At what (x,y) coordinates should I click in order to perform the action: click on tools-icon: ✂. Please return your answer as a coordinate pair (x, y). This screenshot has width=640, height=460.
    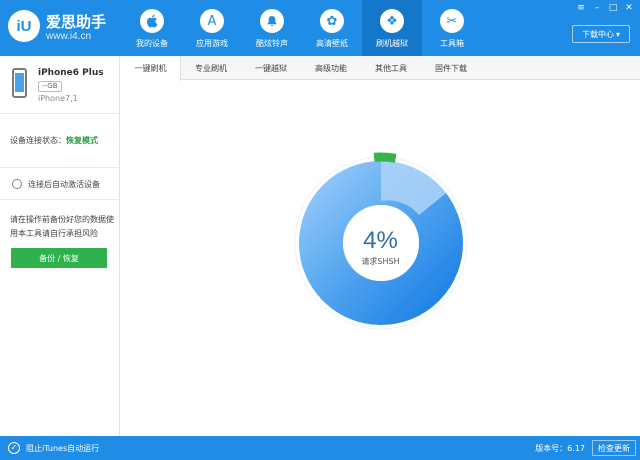
    Looking at the image, I should click on (452, 21).